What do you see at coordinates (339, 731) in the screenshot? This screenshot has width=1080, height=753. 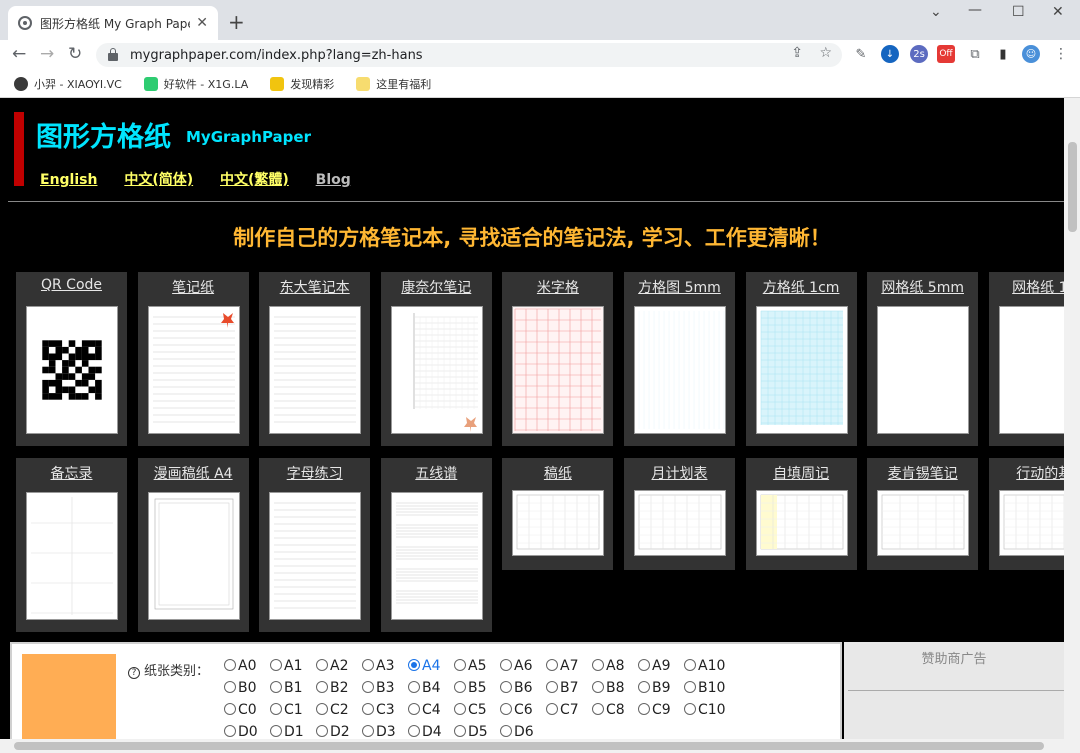 I see `paper-size-option: D2` at bounding box center [339, 731].